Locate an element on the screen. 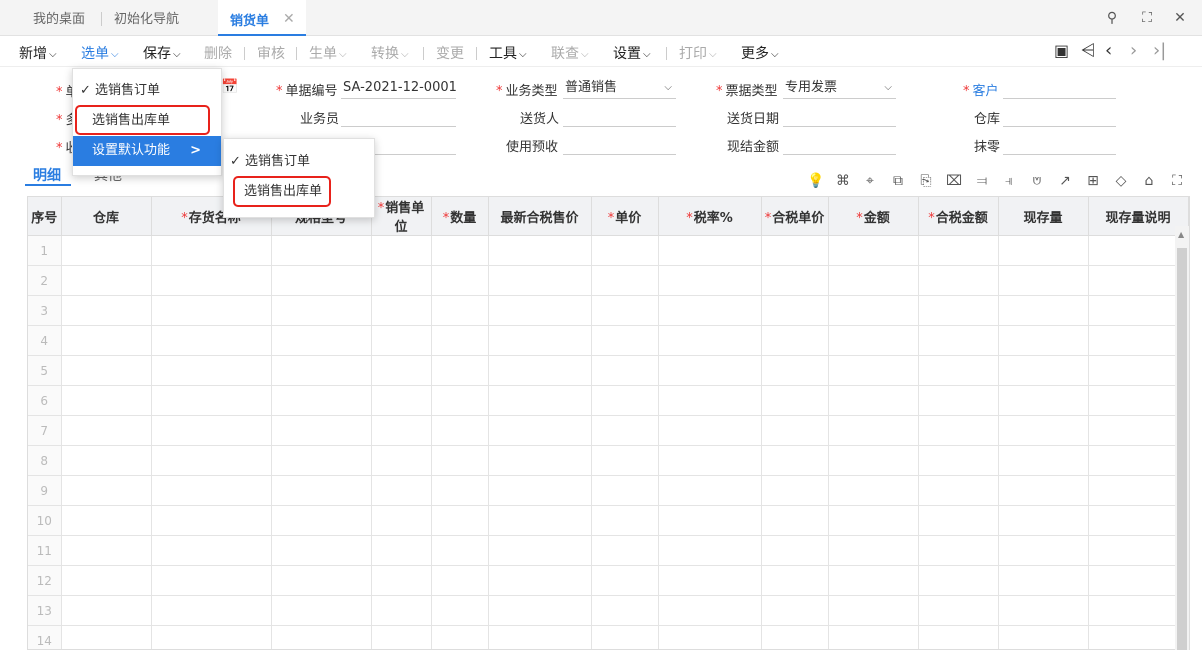  chart-icon: ⩅ is located at coordinates (1037, 181).